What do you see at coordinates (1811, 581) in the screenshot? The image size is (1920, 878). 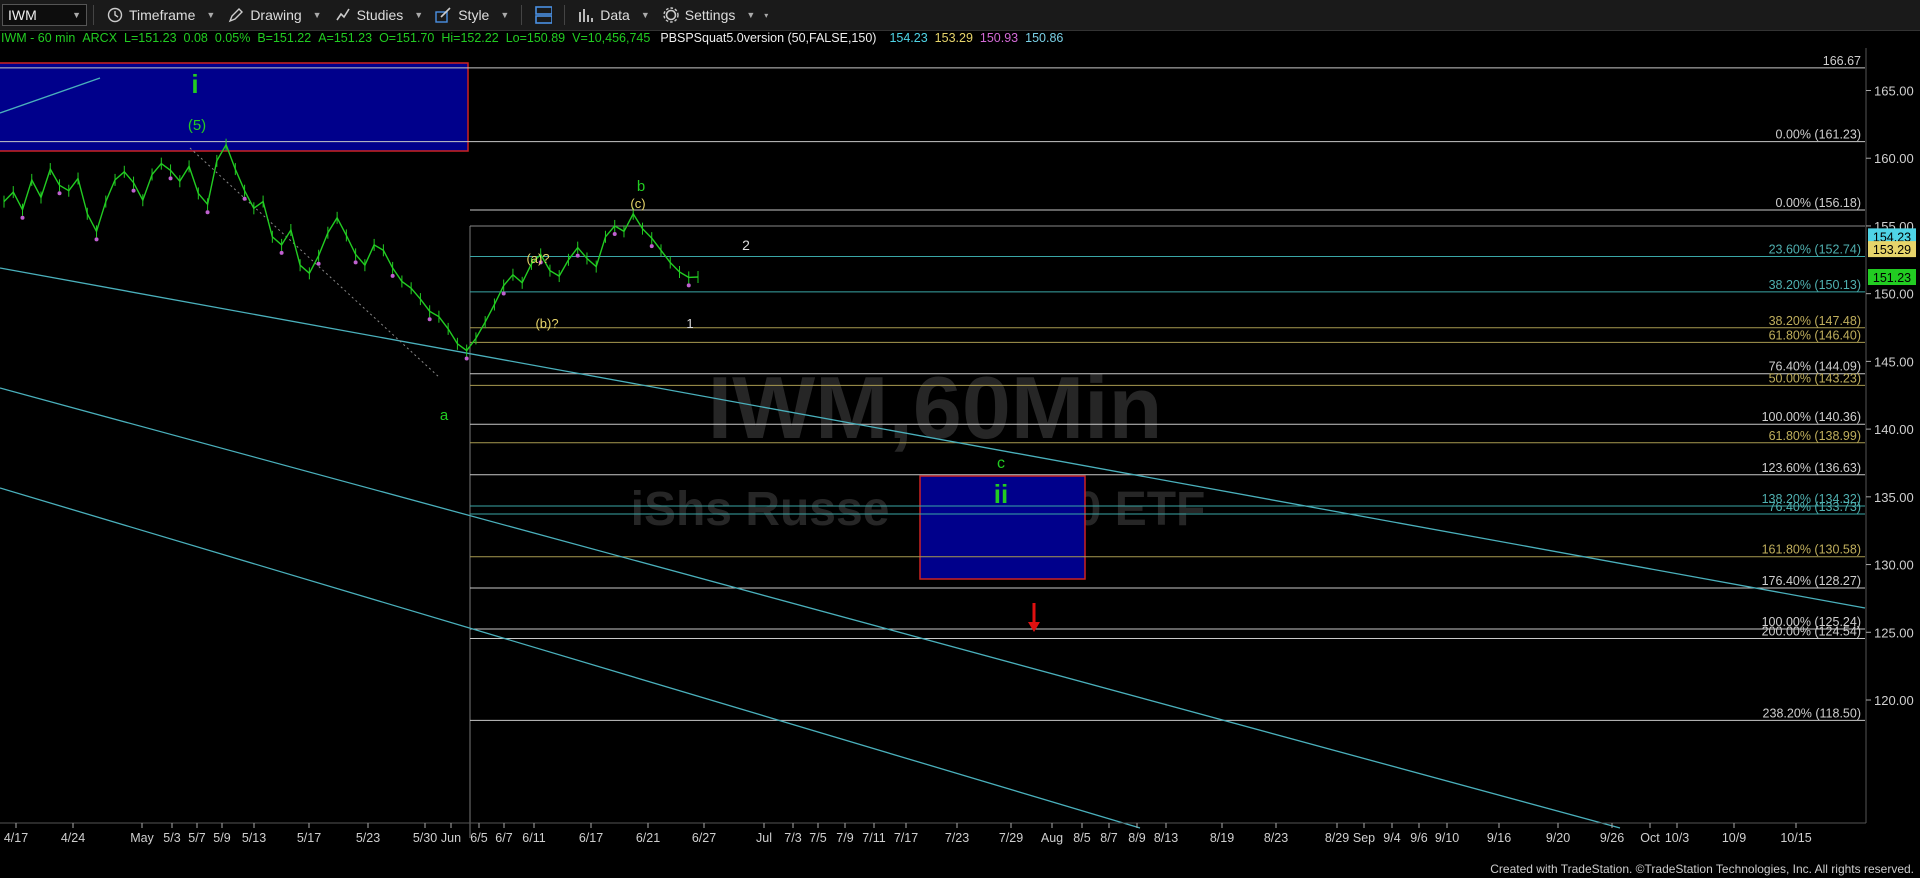 I see `fib-level-label: 176.40% (128.27)` at bounding box center [1811, 581].